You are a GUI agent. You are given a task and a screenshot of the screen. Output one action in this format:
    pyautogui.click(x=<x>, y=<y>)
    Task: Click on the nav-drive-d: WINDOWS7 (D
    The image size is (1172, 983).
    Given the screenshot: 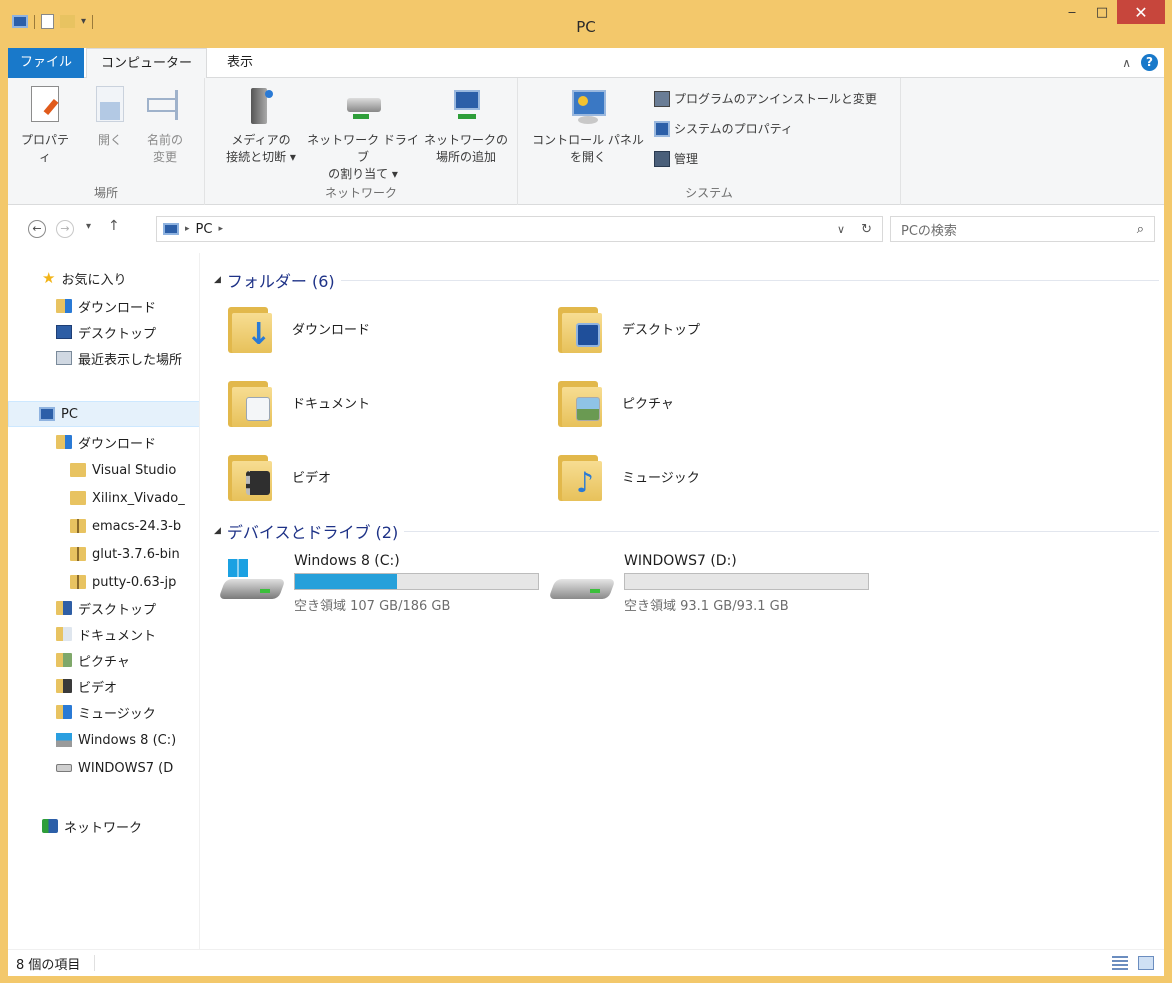 What is the action you would take?
    pyautogui.click(x=103, y=768)
    